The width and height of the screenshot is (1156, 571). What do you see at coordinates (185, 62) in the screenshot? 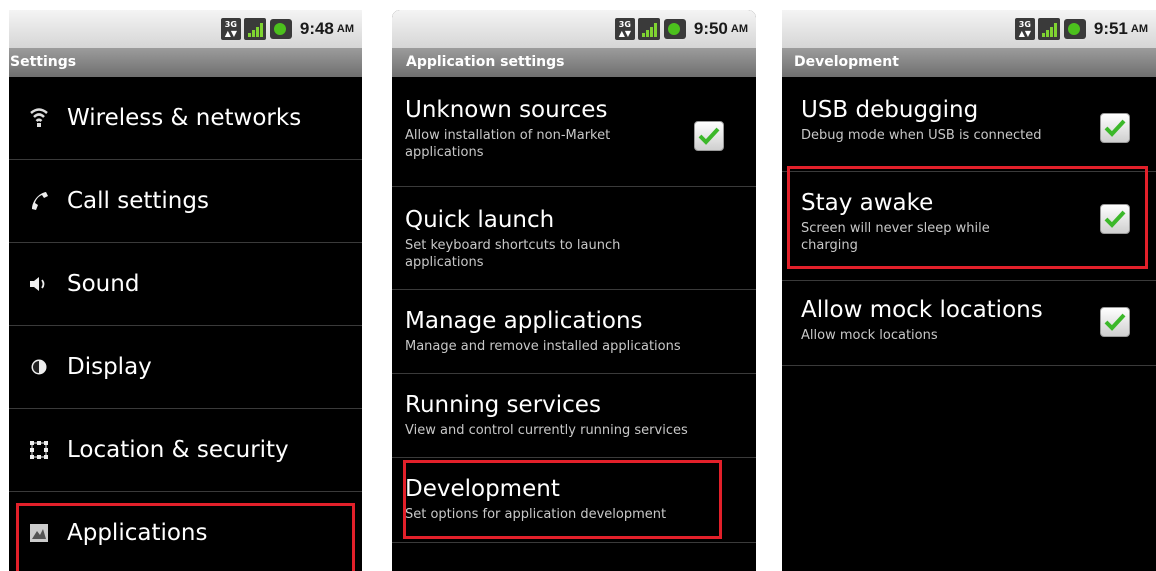
I see `screen-title: Settings` at bounding box center [185, 62].